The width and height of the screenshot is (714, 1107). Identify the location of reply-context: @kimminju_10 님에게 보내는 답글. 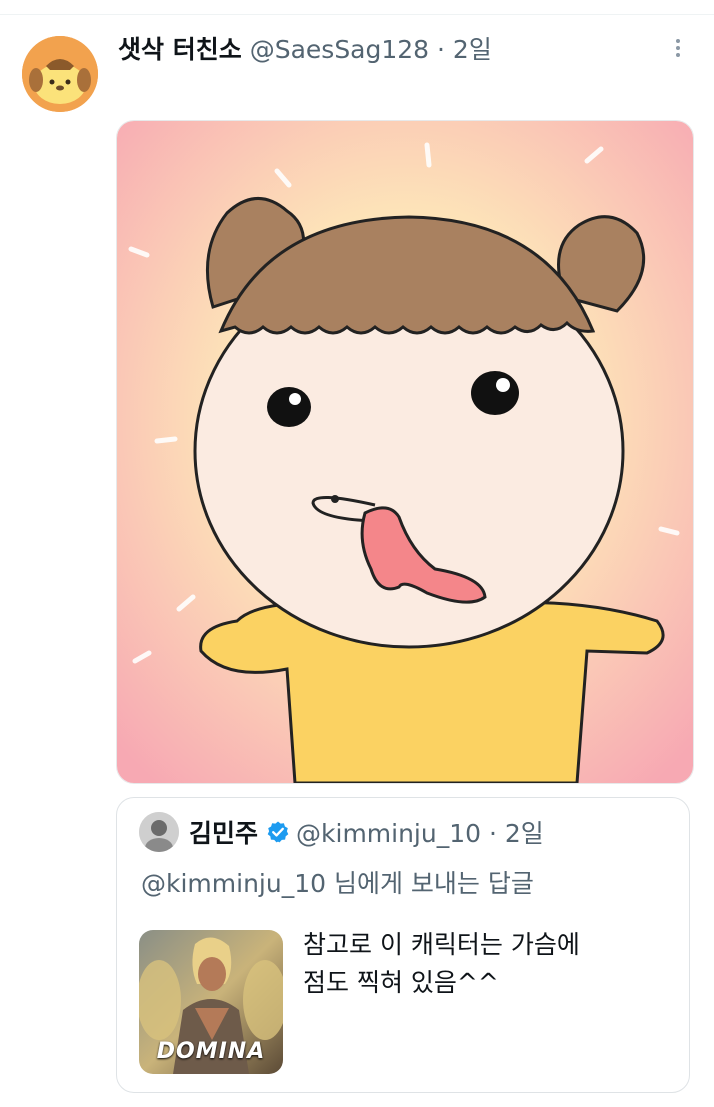
(337, 882).